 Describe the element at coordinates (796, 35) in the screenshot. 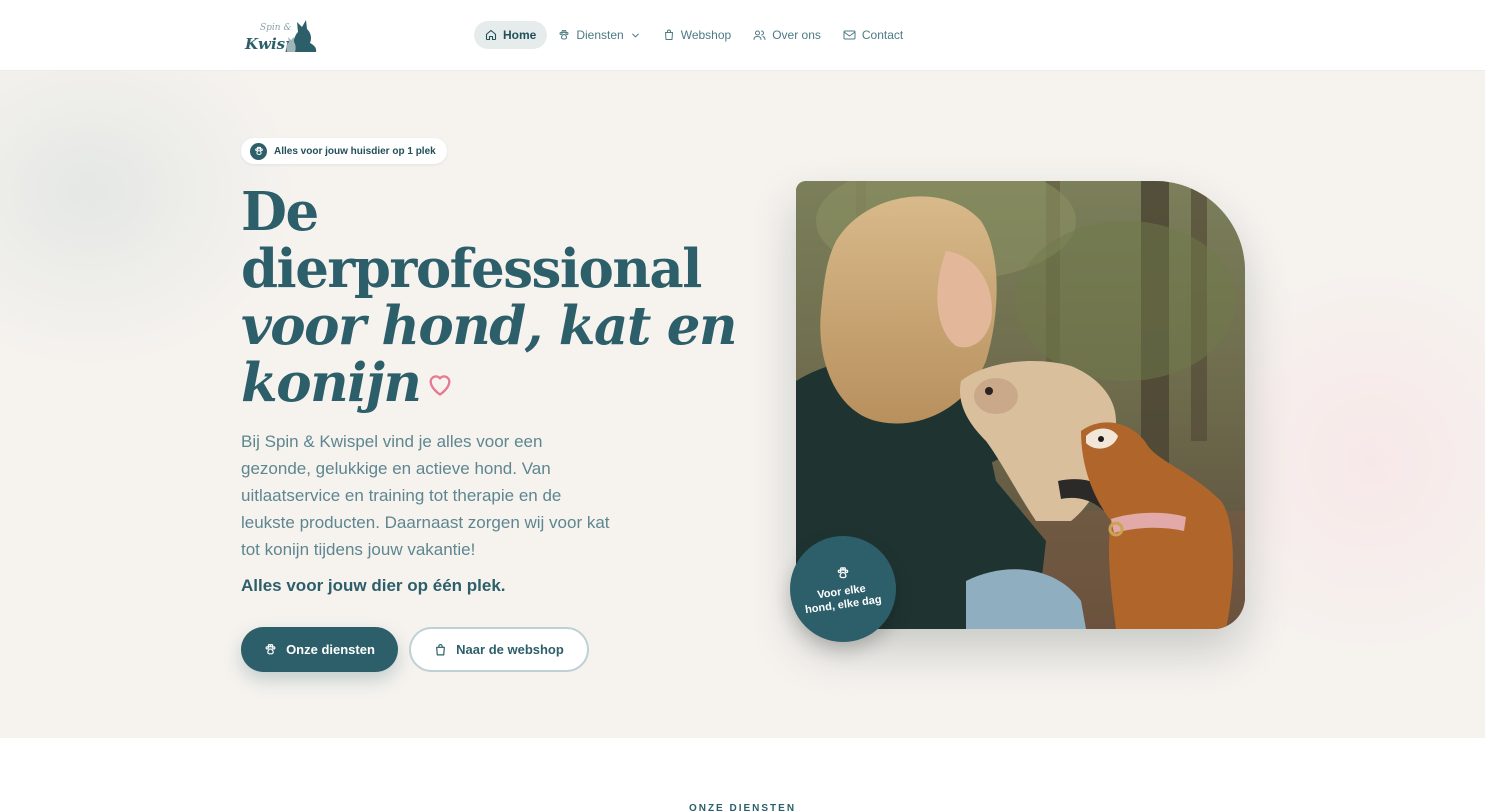

I see `nav-item-label: Over ons` at that location.